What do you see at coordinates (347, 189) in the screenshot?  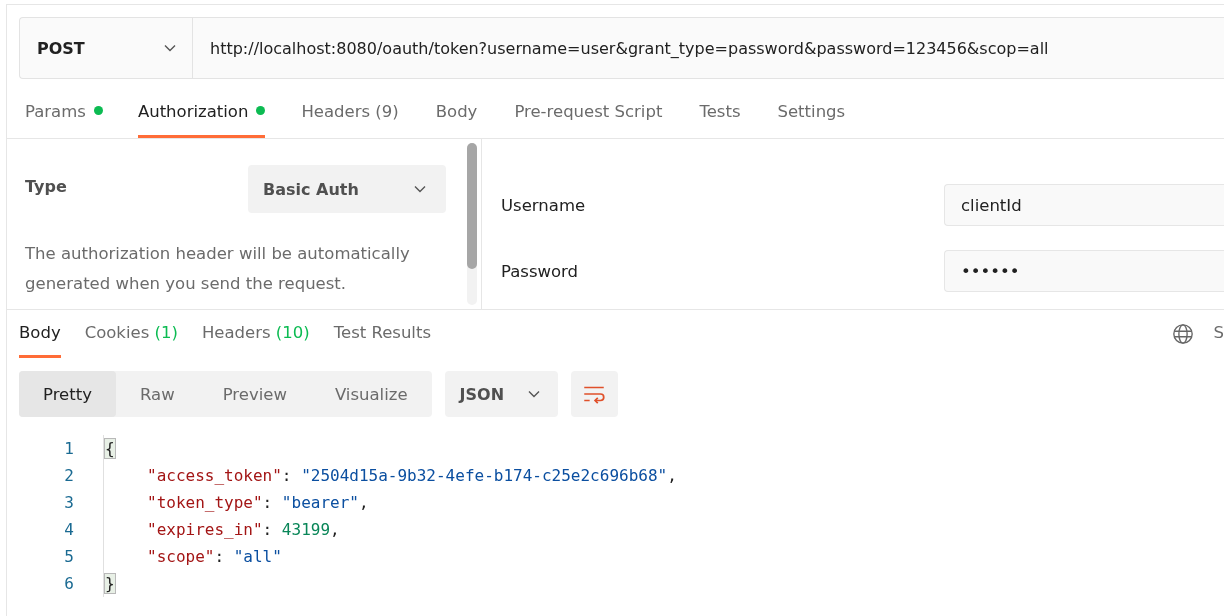 I see `auth-type-dropdown: Basic Auth` at bounding box center [347, 189].